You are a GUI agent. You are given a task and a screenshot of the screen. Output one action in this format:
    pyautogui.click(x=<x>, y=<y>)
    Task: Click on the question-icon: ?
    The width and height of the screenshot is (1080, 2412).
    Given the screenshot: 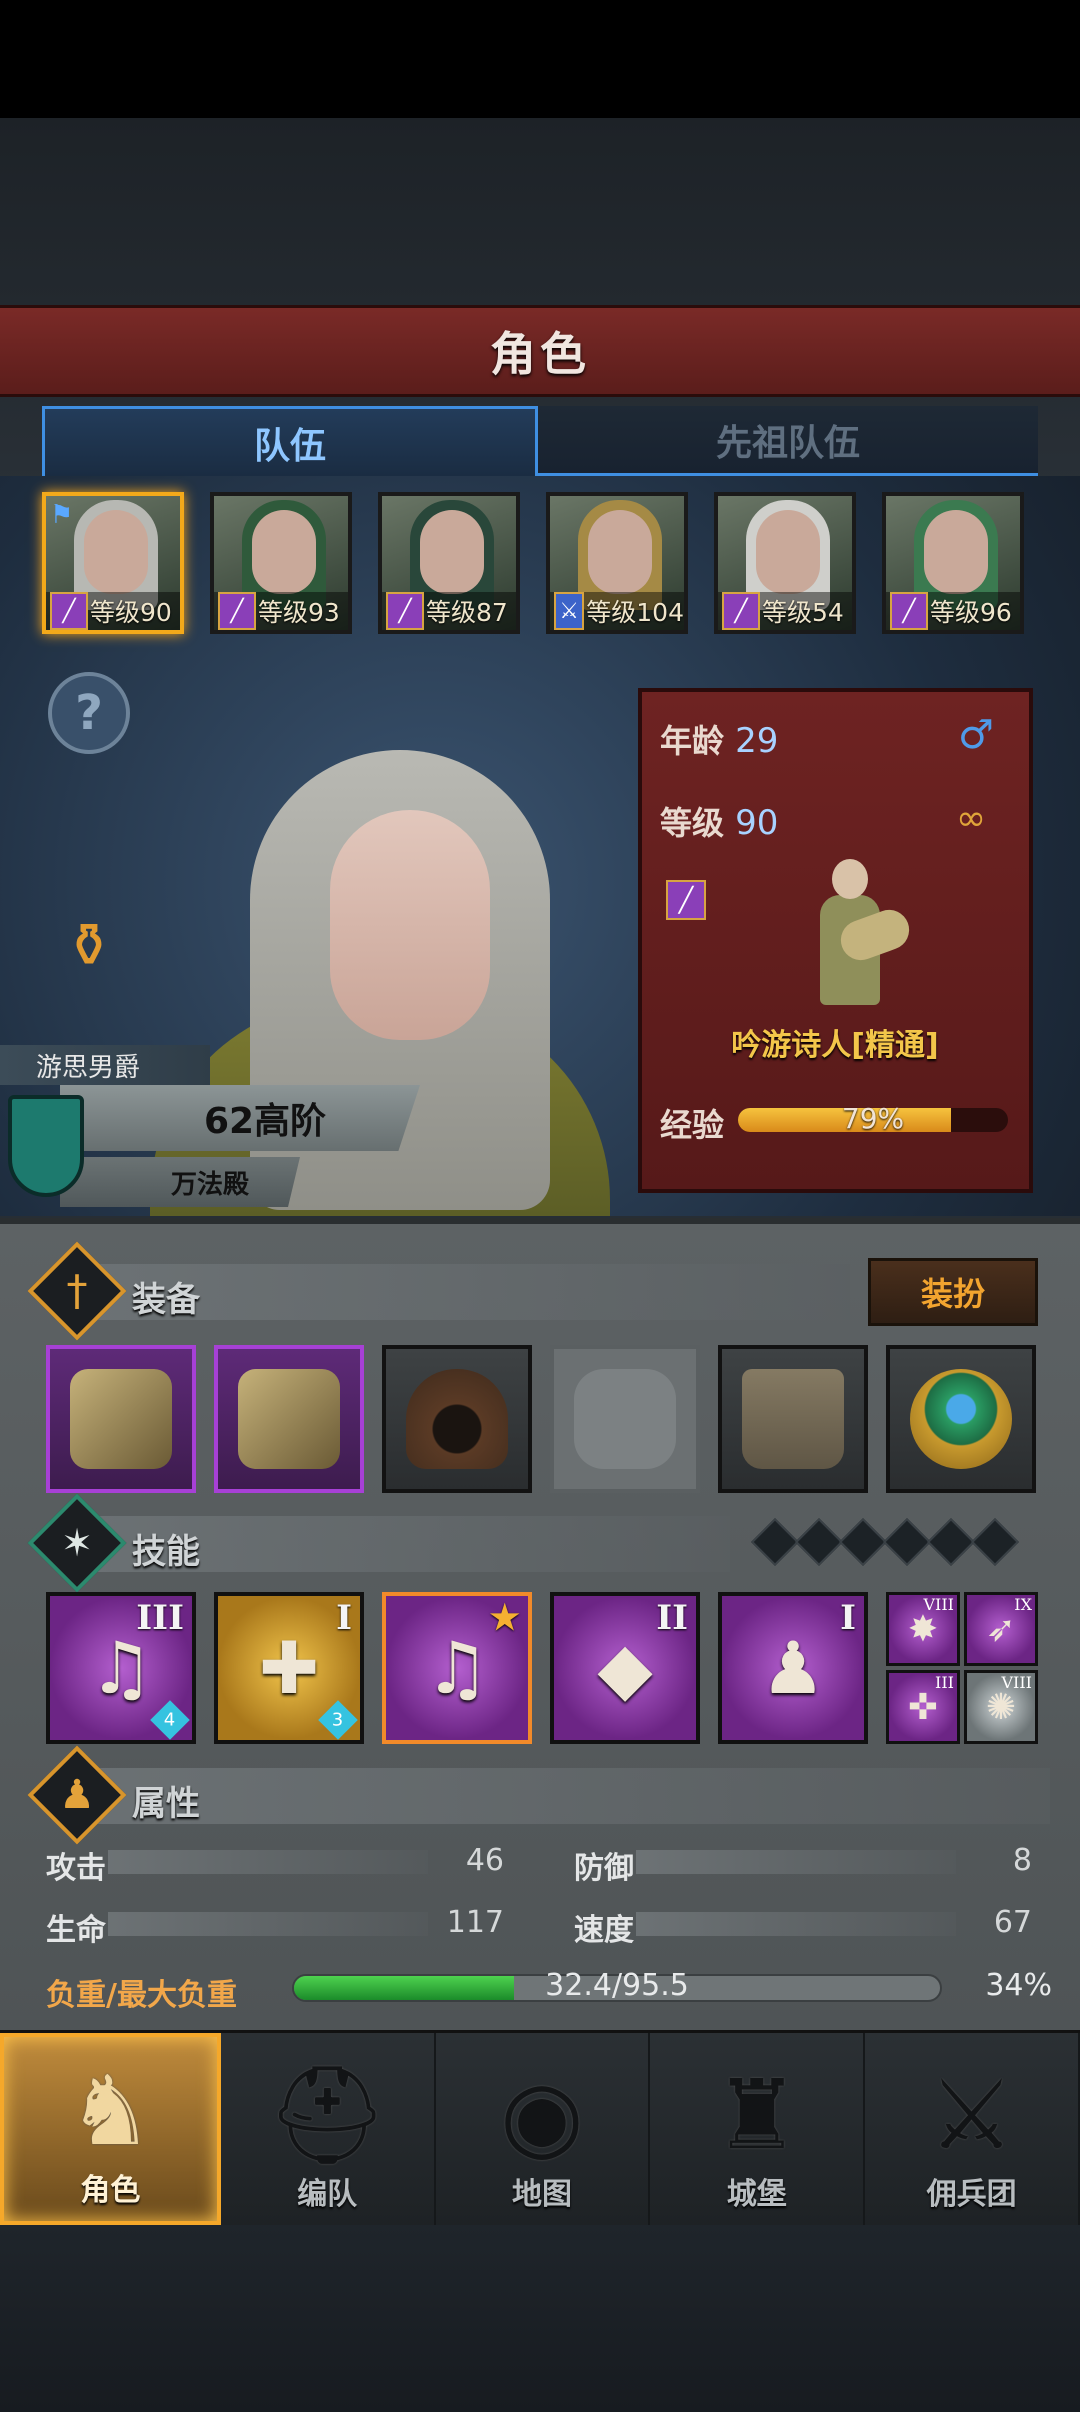 What is the action you would take?
    pyautogui.click(x=89, y=713)
    